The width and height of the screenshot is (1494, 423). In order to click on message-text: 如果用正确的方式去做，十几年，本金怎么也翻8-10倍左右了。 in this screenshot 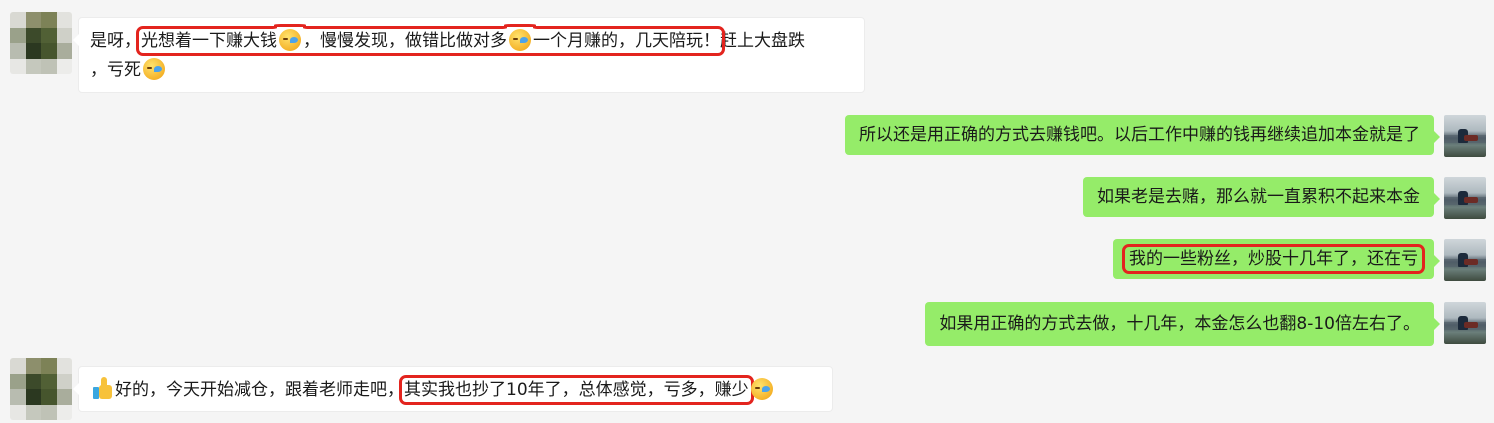, I will do `click(1179, 324)`.